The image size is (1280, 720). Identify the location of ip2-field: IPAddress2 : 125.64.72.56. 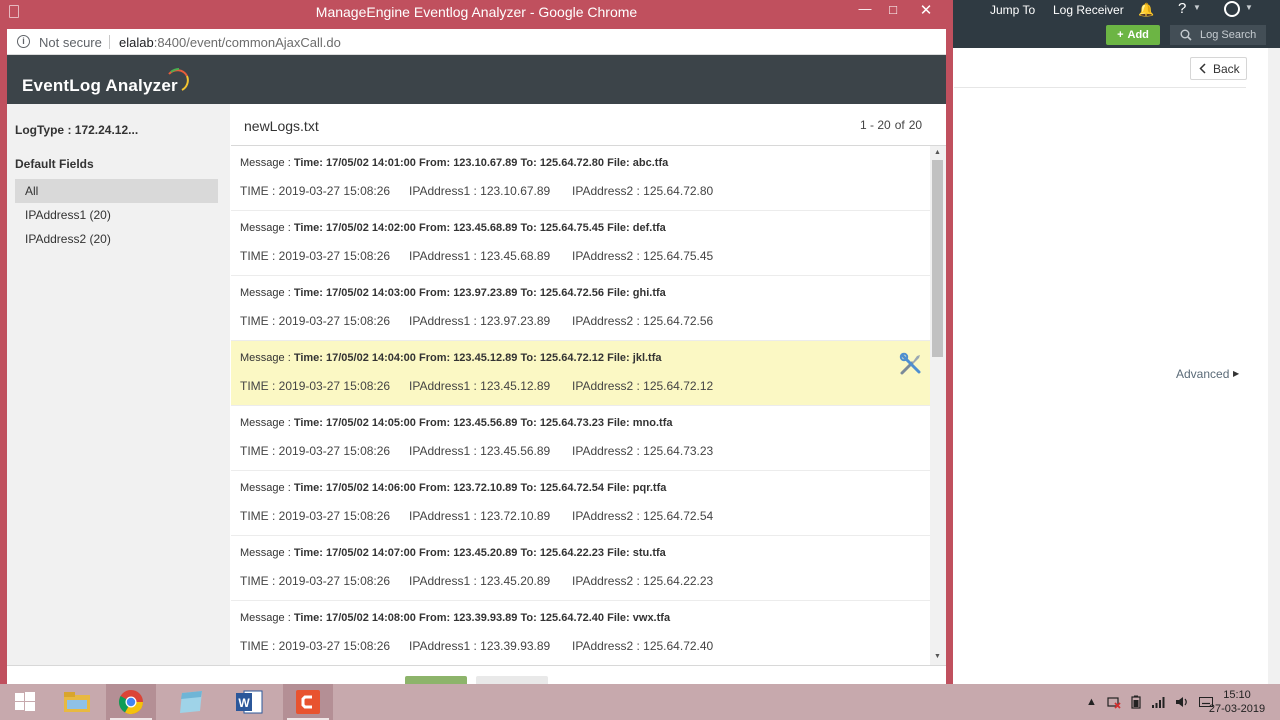
(642, 321).